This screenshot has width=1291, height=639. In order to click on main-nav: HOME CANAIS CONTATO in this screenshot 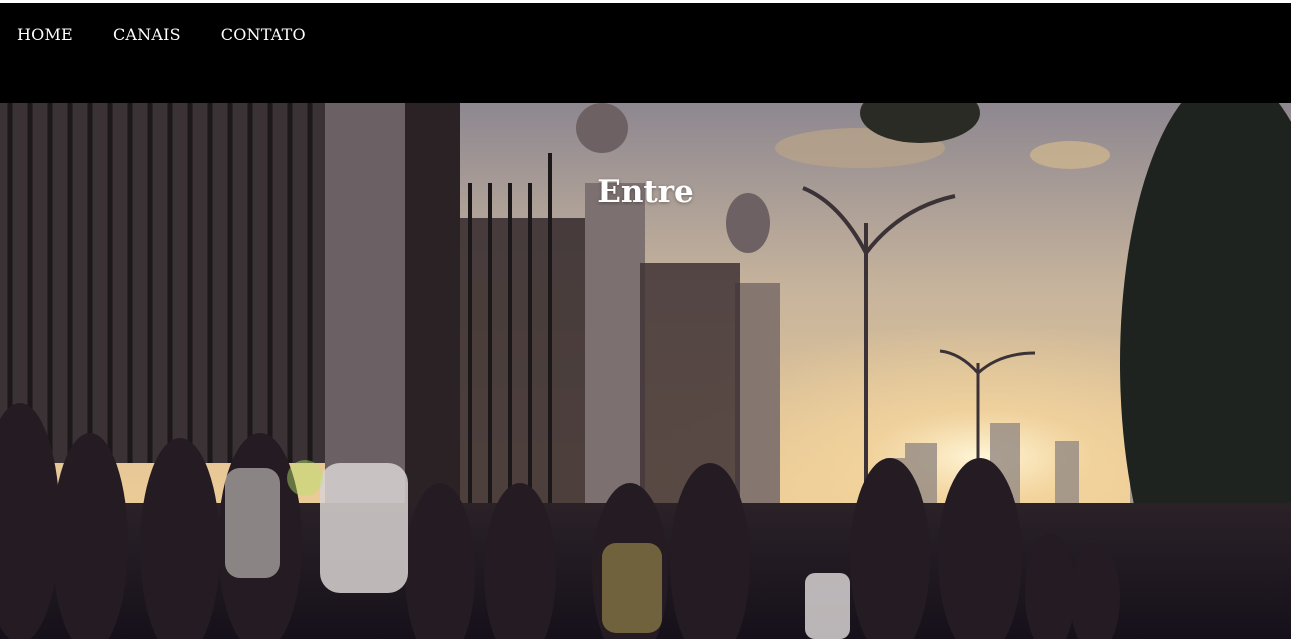, I will do `click(181, 35)`.